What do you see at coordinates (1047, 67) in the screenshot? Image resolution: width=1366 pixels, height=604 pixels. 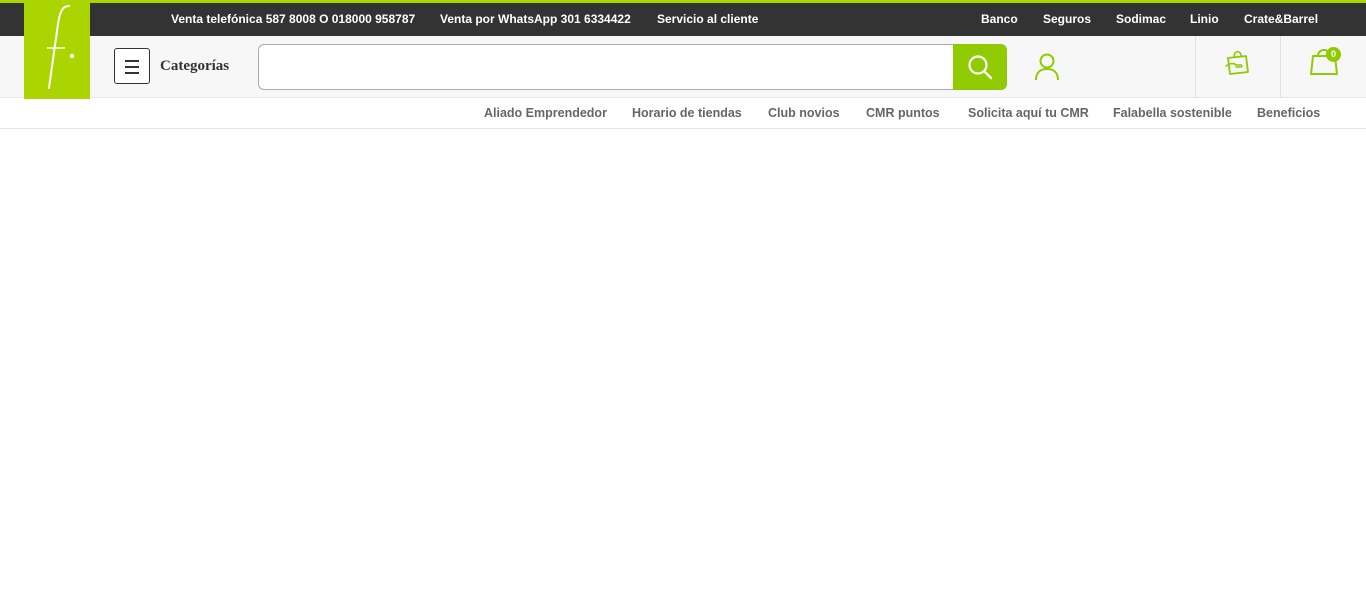 I see `user-icon` at bounding box center [1047, 67].